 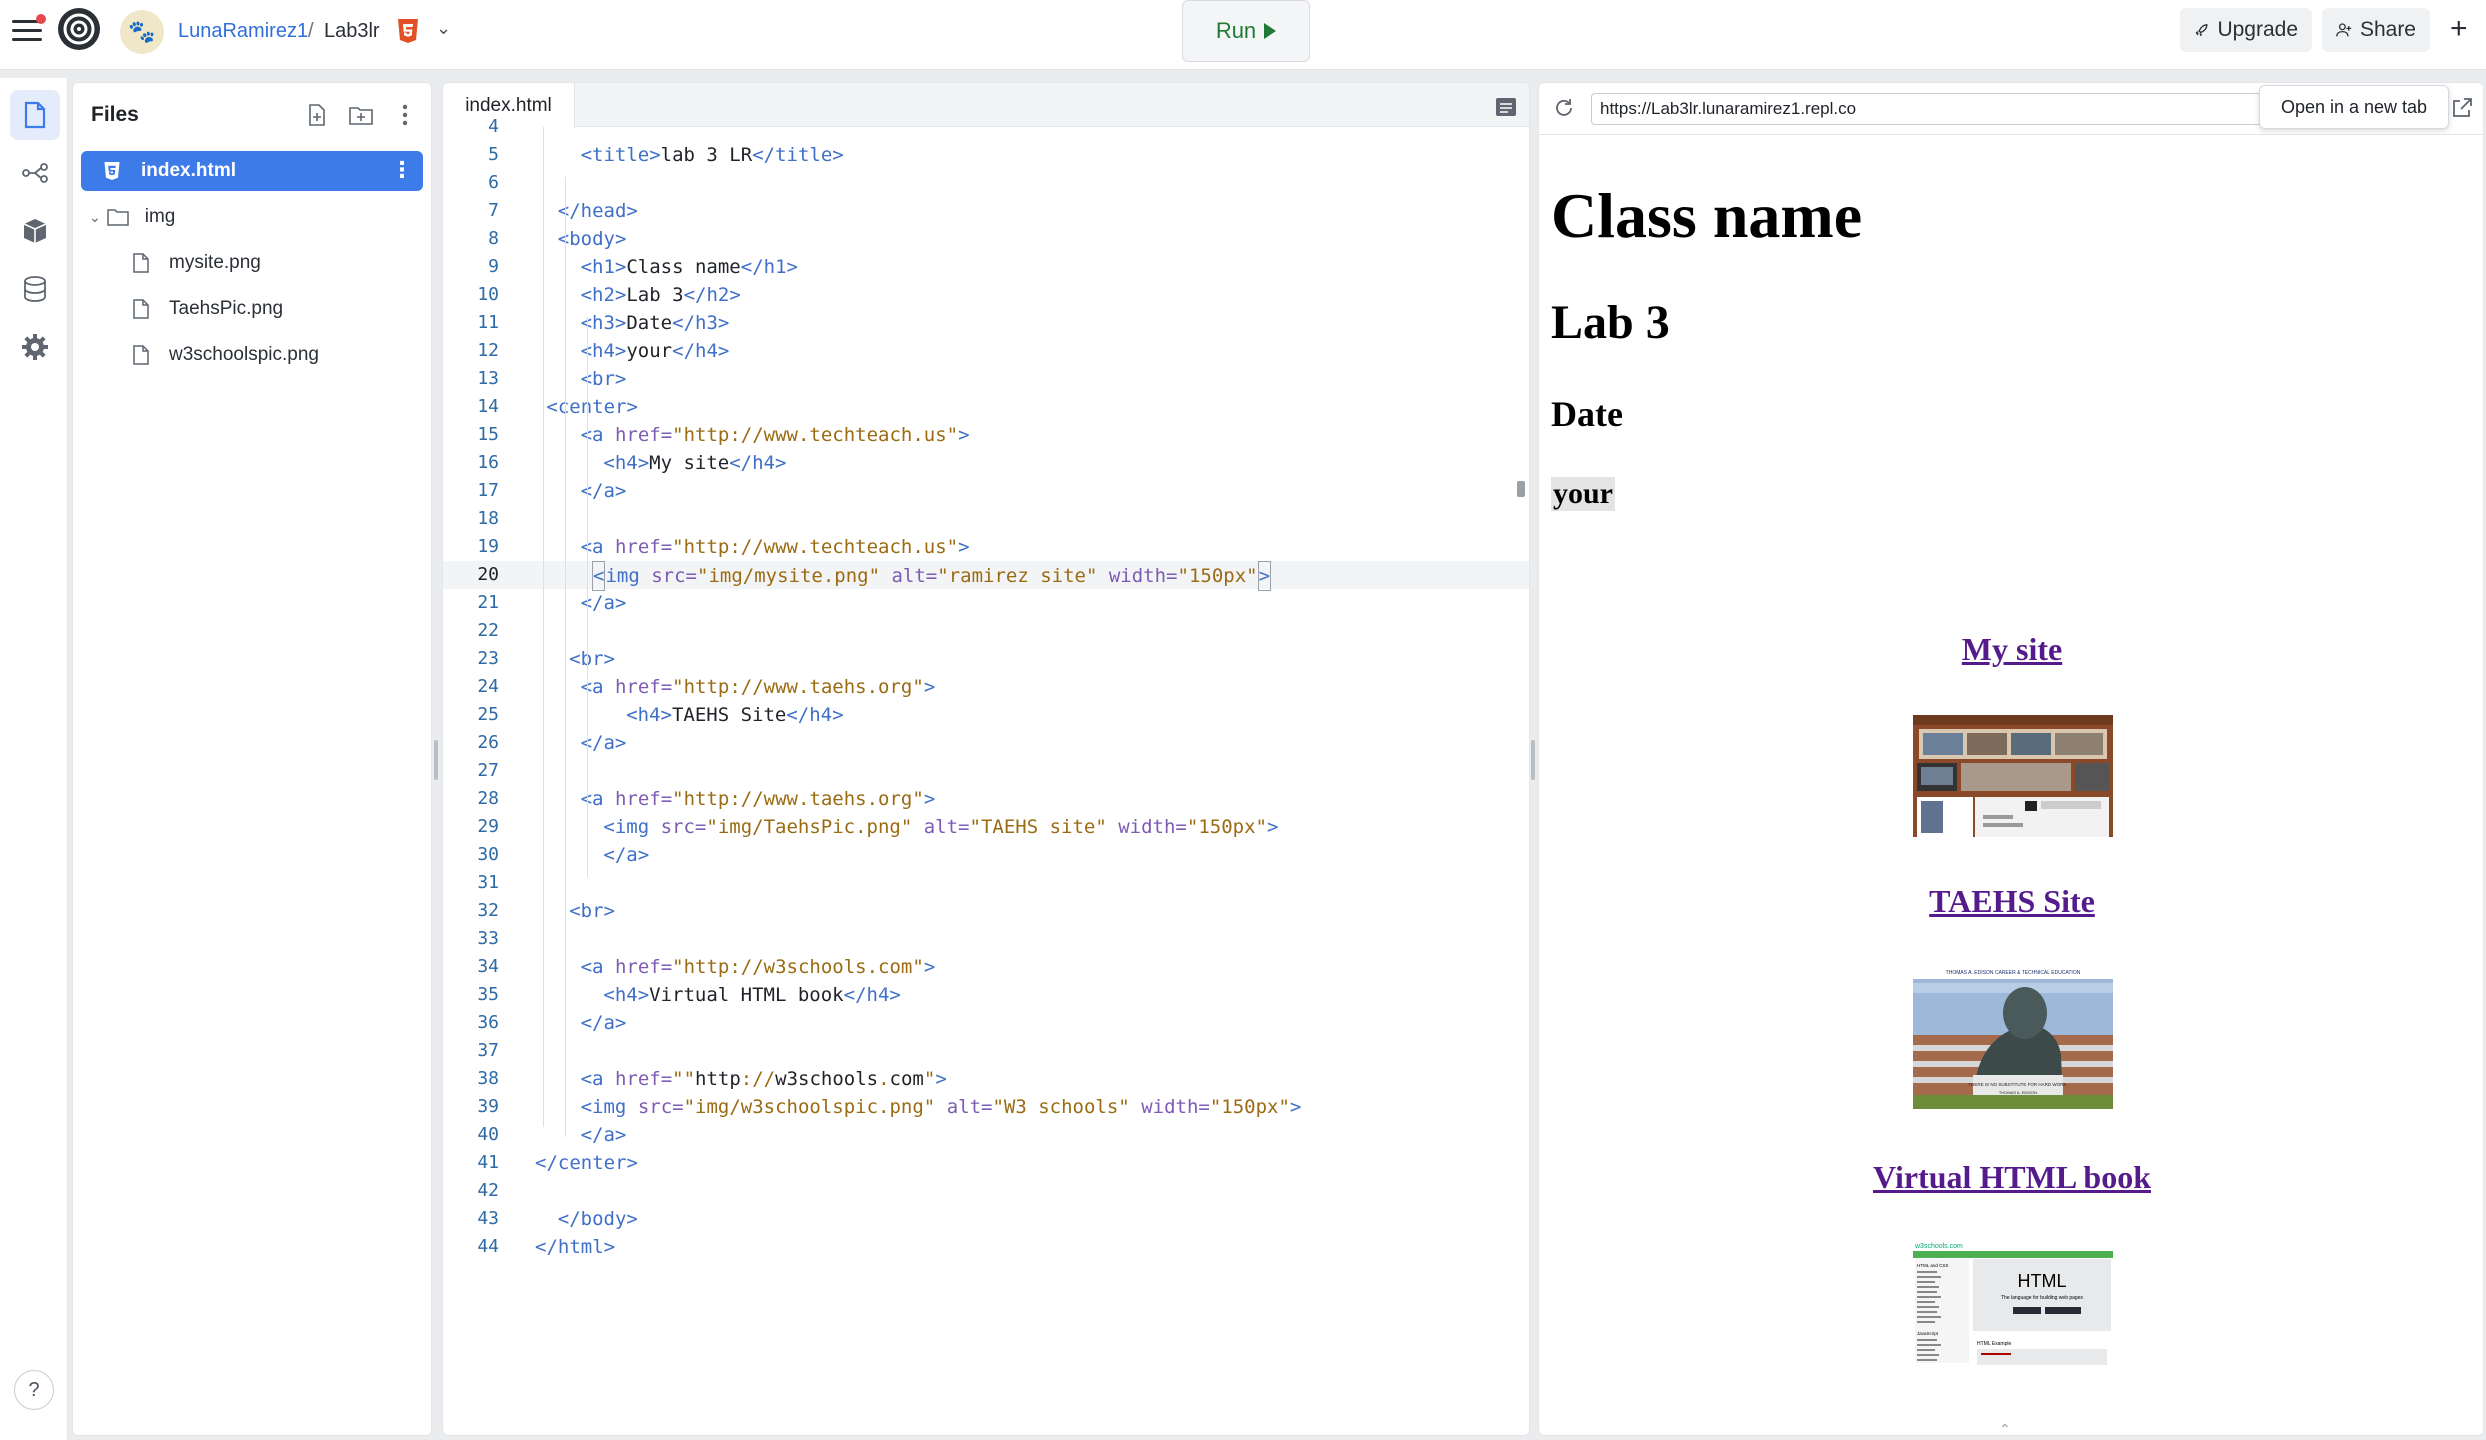 What do you see at coordinates (986, 1247) in the screenshot?
I see `code-line: 44 </html>` at bounding box center [986, 1247].